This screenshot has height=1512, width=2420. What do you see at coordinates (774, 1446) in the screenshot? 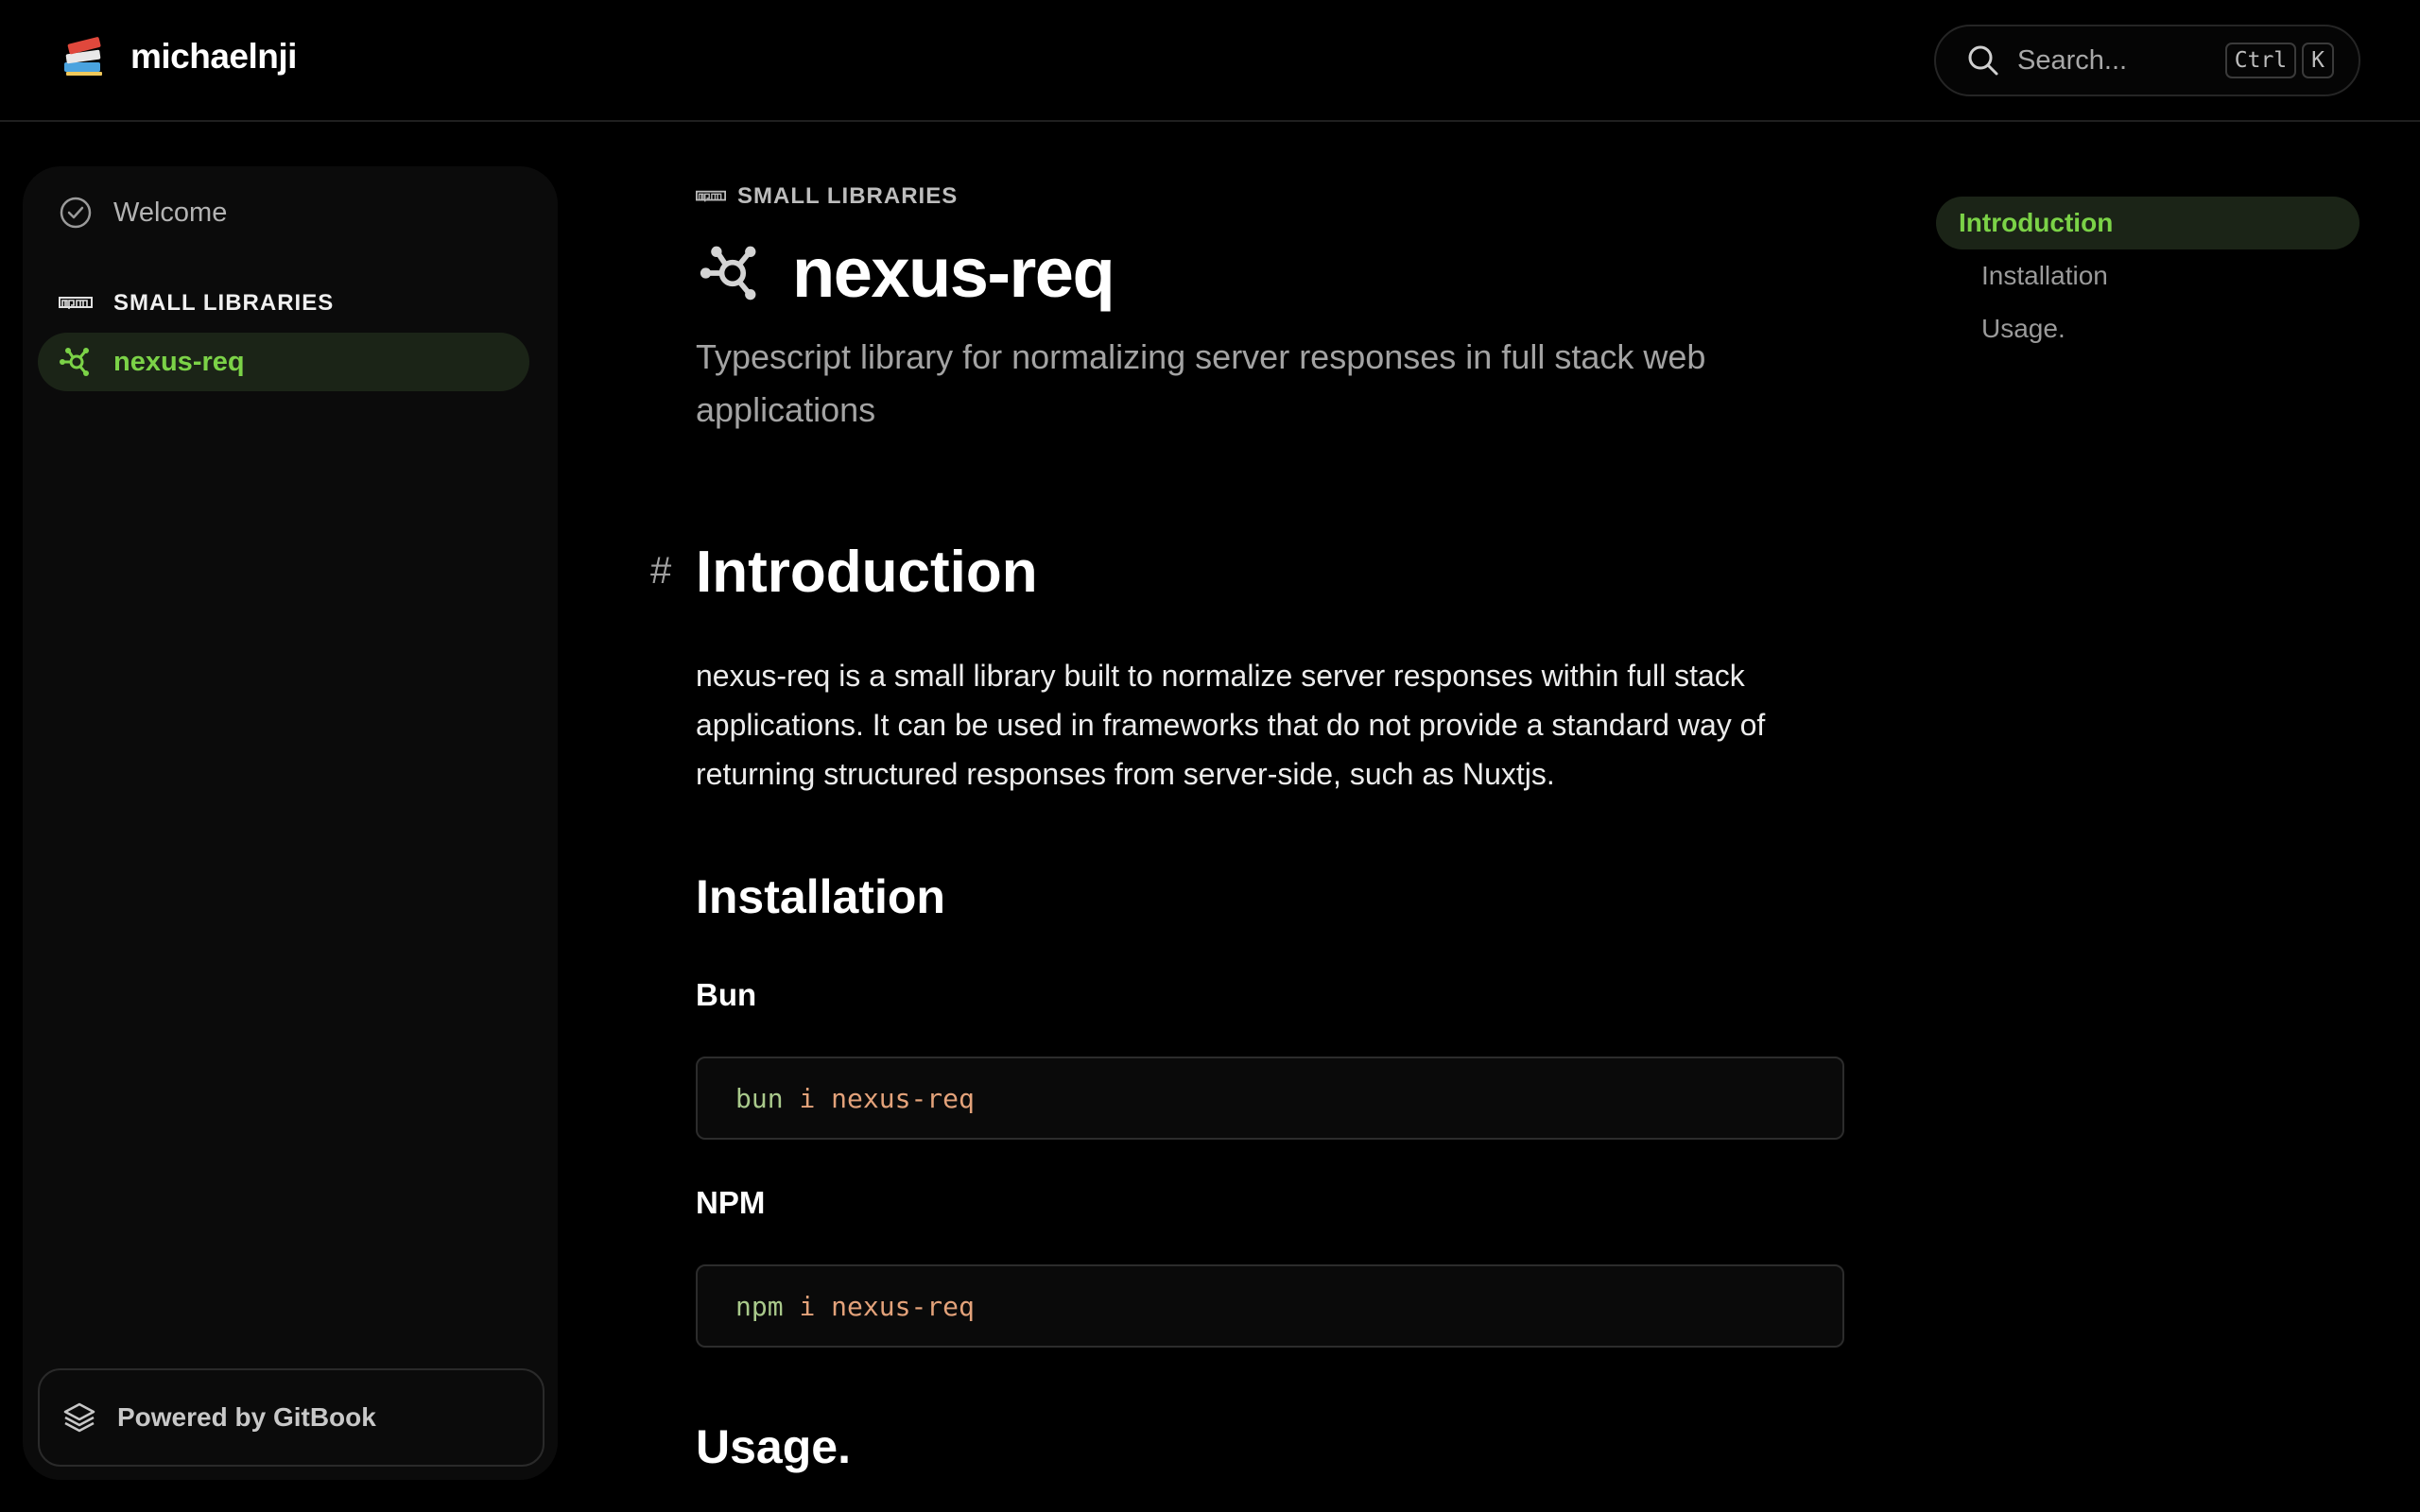
I see `heading-usage: Usage.` at bounding box center [774, 1446].